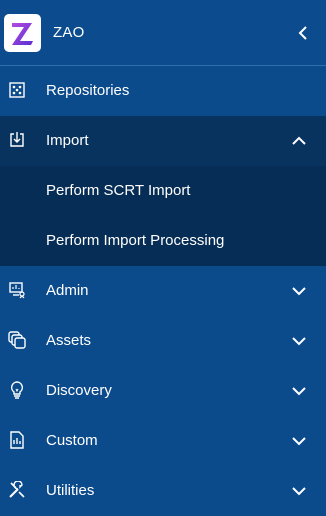 Image resolution: width=326 pixels, height=516 pixels. Describe the element at coordinates (163, 441) in the screenshot. I see `sidebar-item-custom: Custom` at that location.